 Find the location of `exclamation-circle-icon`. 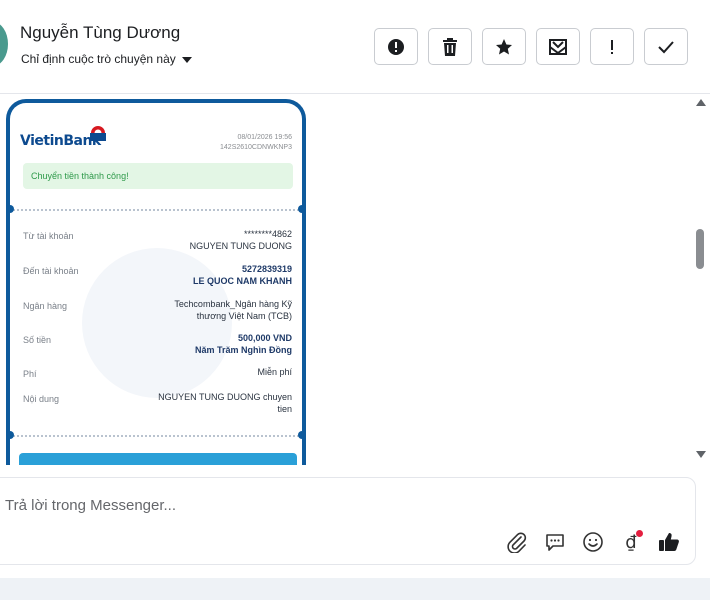

exclamation-circle-icon is located at coordinates (396, 46).